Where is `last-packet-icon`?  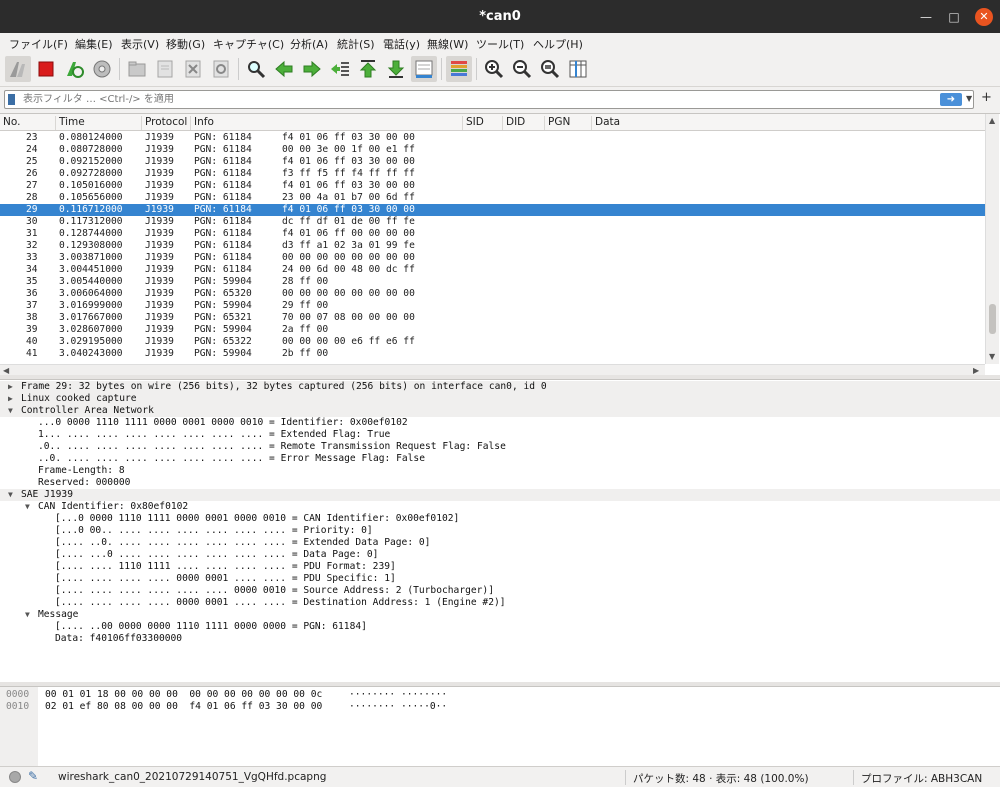
last-packet-icon is located at coordinates (396, 69).